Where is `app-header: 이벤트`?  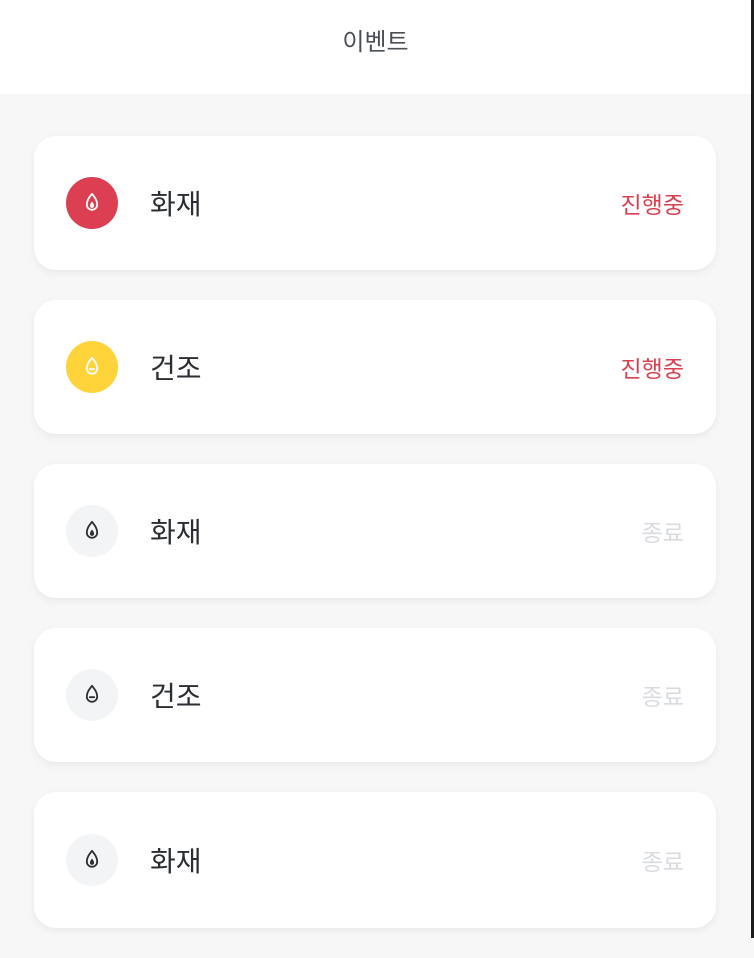 app-header: 이벤트 is located at coordinates (375, 47).